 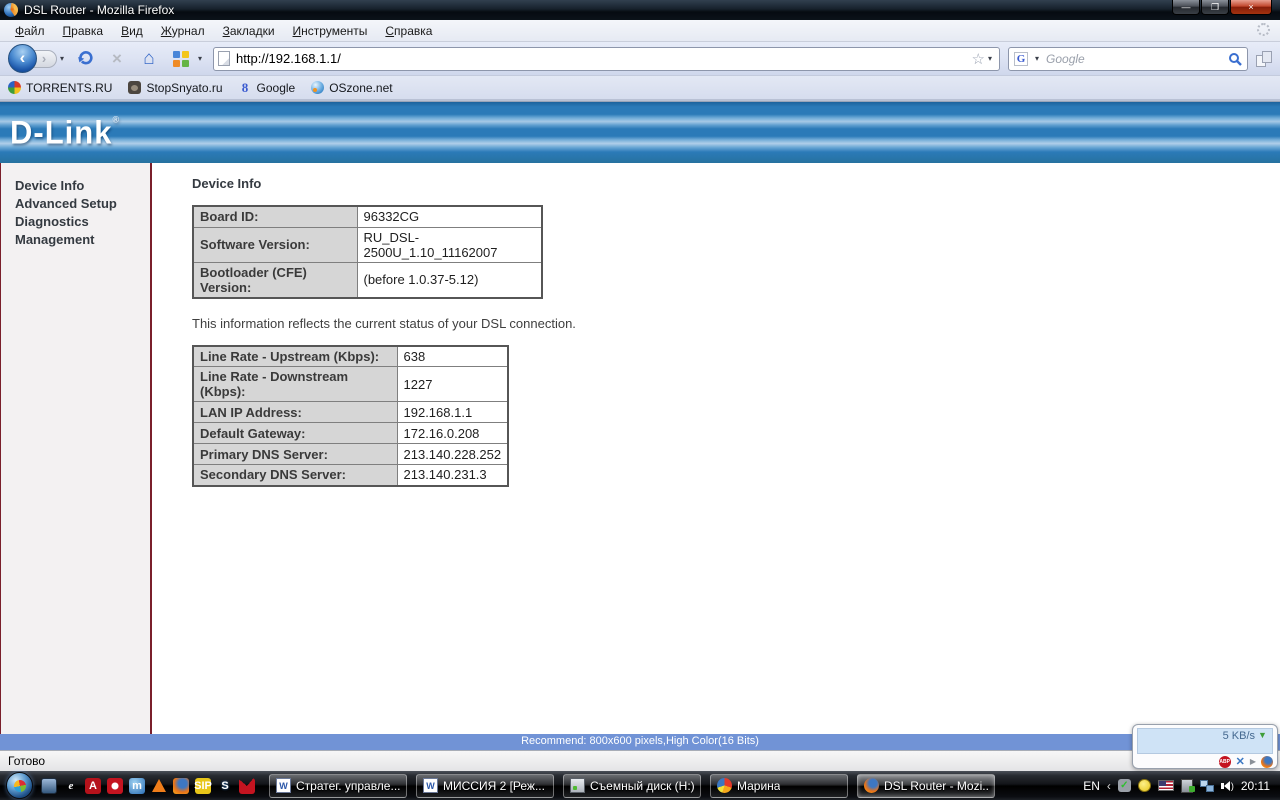 What do you see at coordinates (115, 785) in the screenshot?
I see `red-circle-app-icon` at bounding box center [115, 785].